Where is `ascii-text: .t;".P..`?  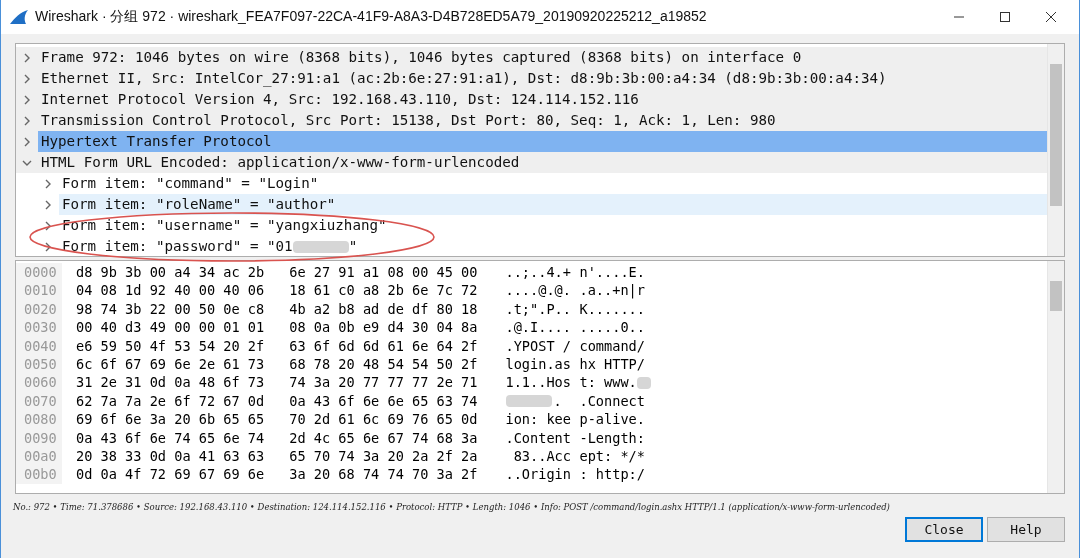 ascii-text: .t;".P.. is located at coordinates (538, 309).